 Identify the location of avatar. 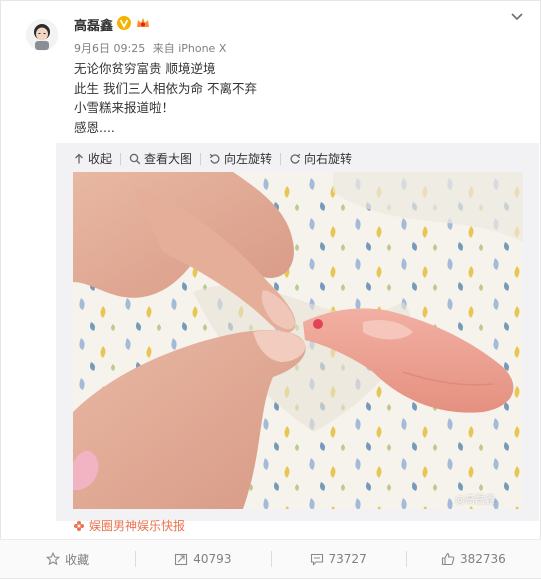
(42, 35).